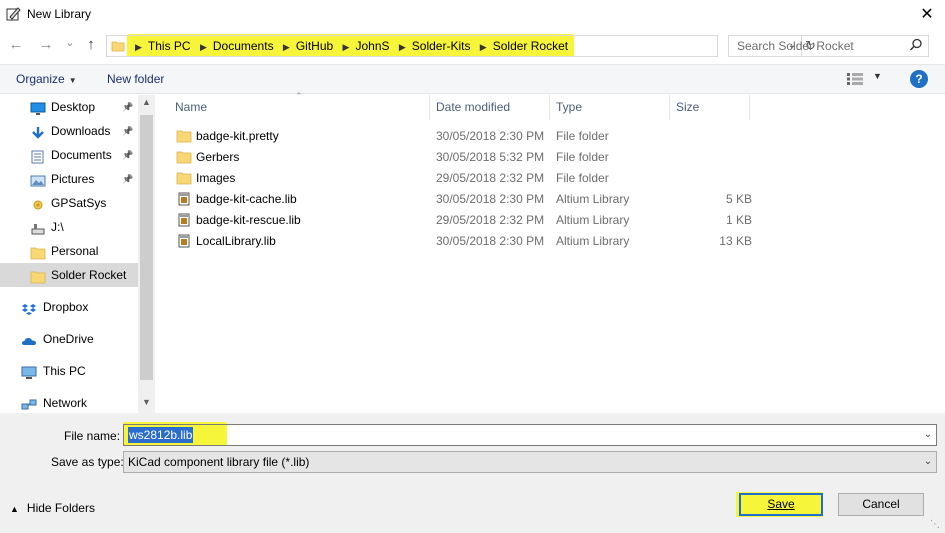  Describe the element at coordinates (16, 45) in the screenshot. I see `back-arrow-icon: ←` at that location.